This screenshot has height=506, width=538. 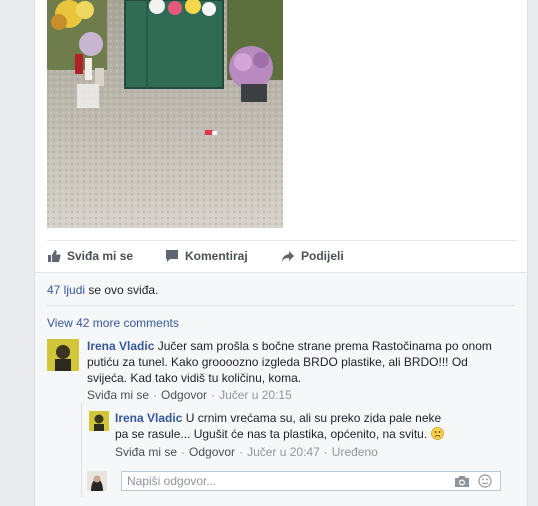 What do you see at coordinates (288, 256) in the screenshot?
I see `share-arrow-icon` at bounding box center [288, 256].